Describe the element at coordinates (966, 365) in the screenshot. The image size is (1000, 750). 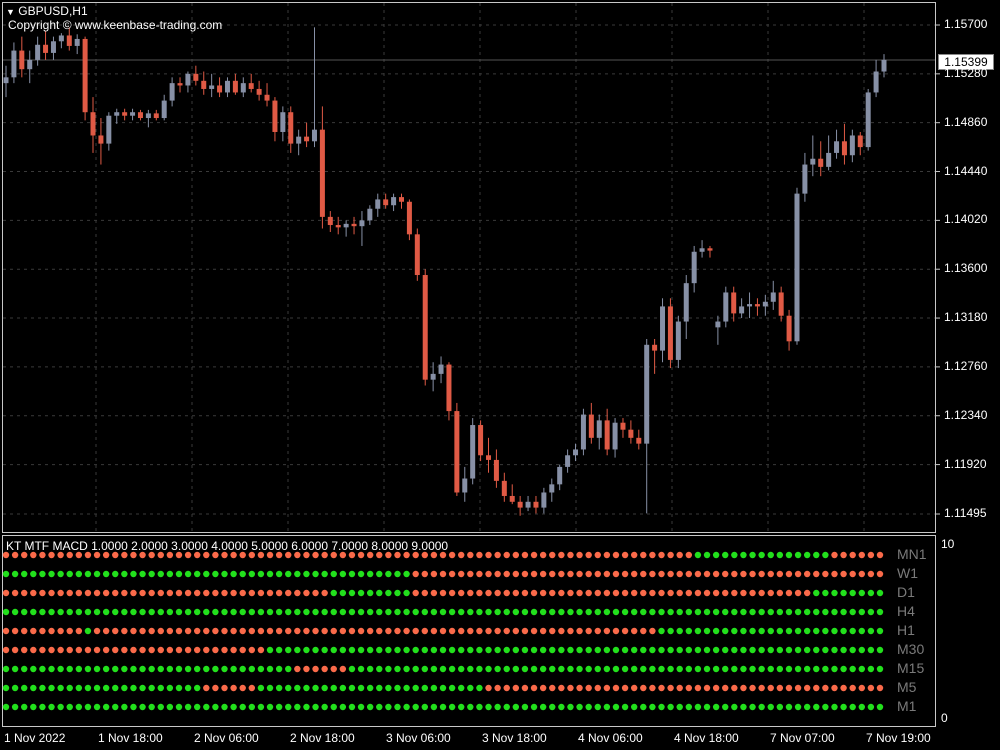
I see `price-tick-label: 1.12760` at that location.